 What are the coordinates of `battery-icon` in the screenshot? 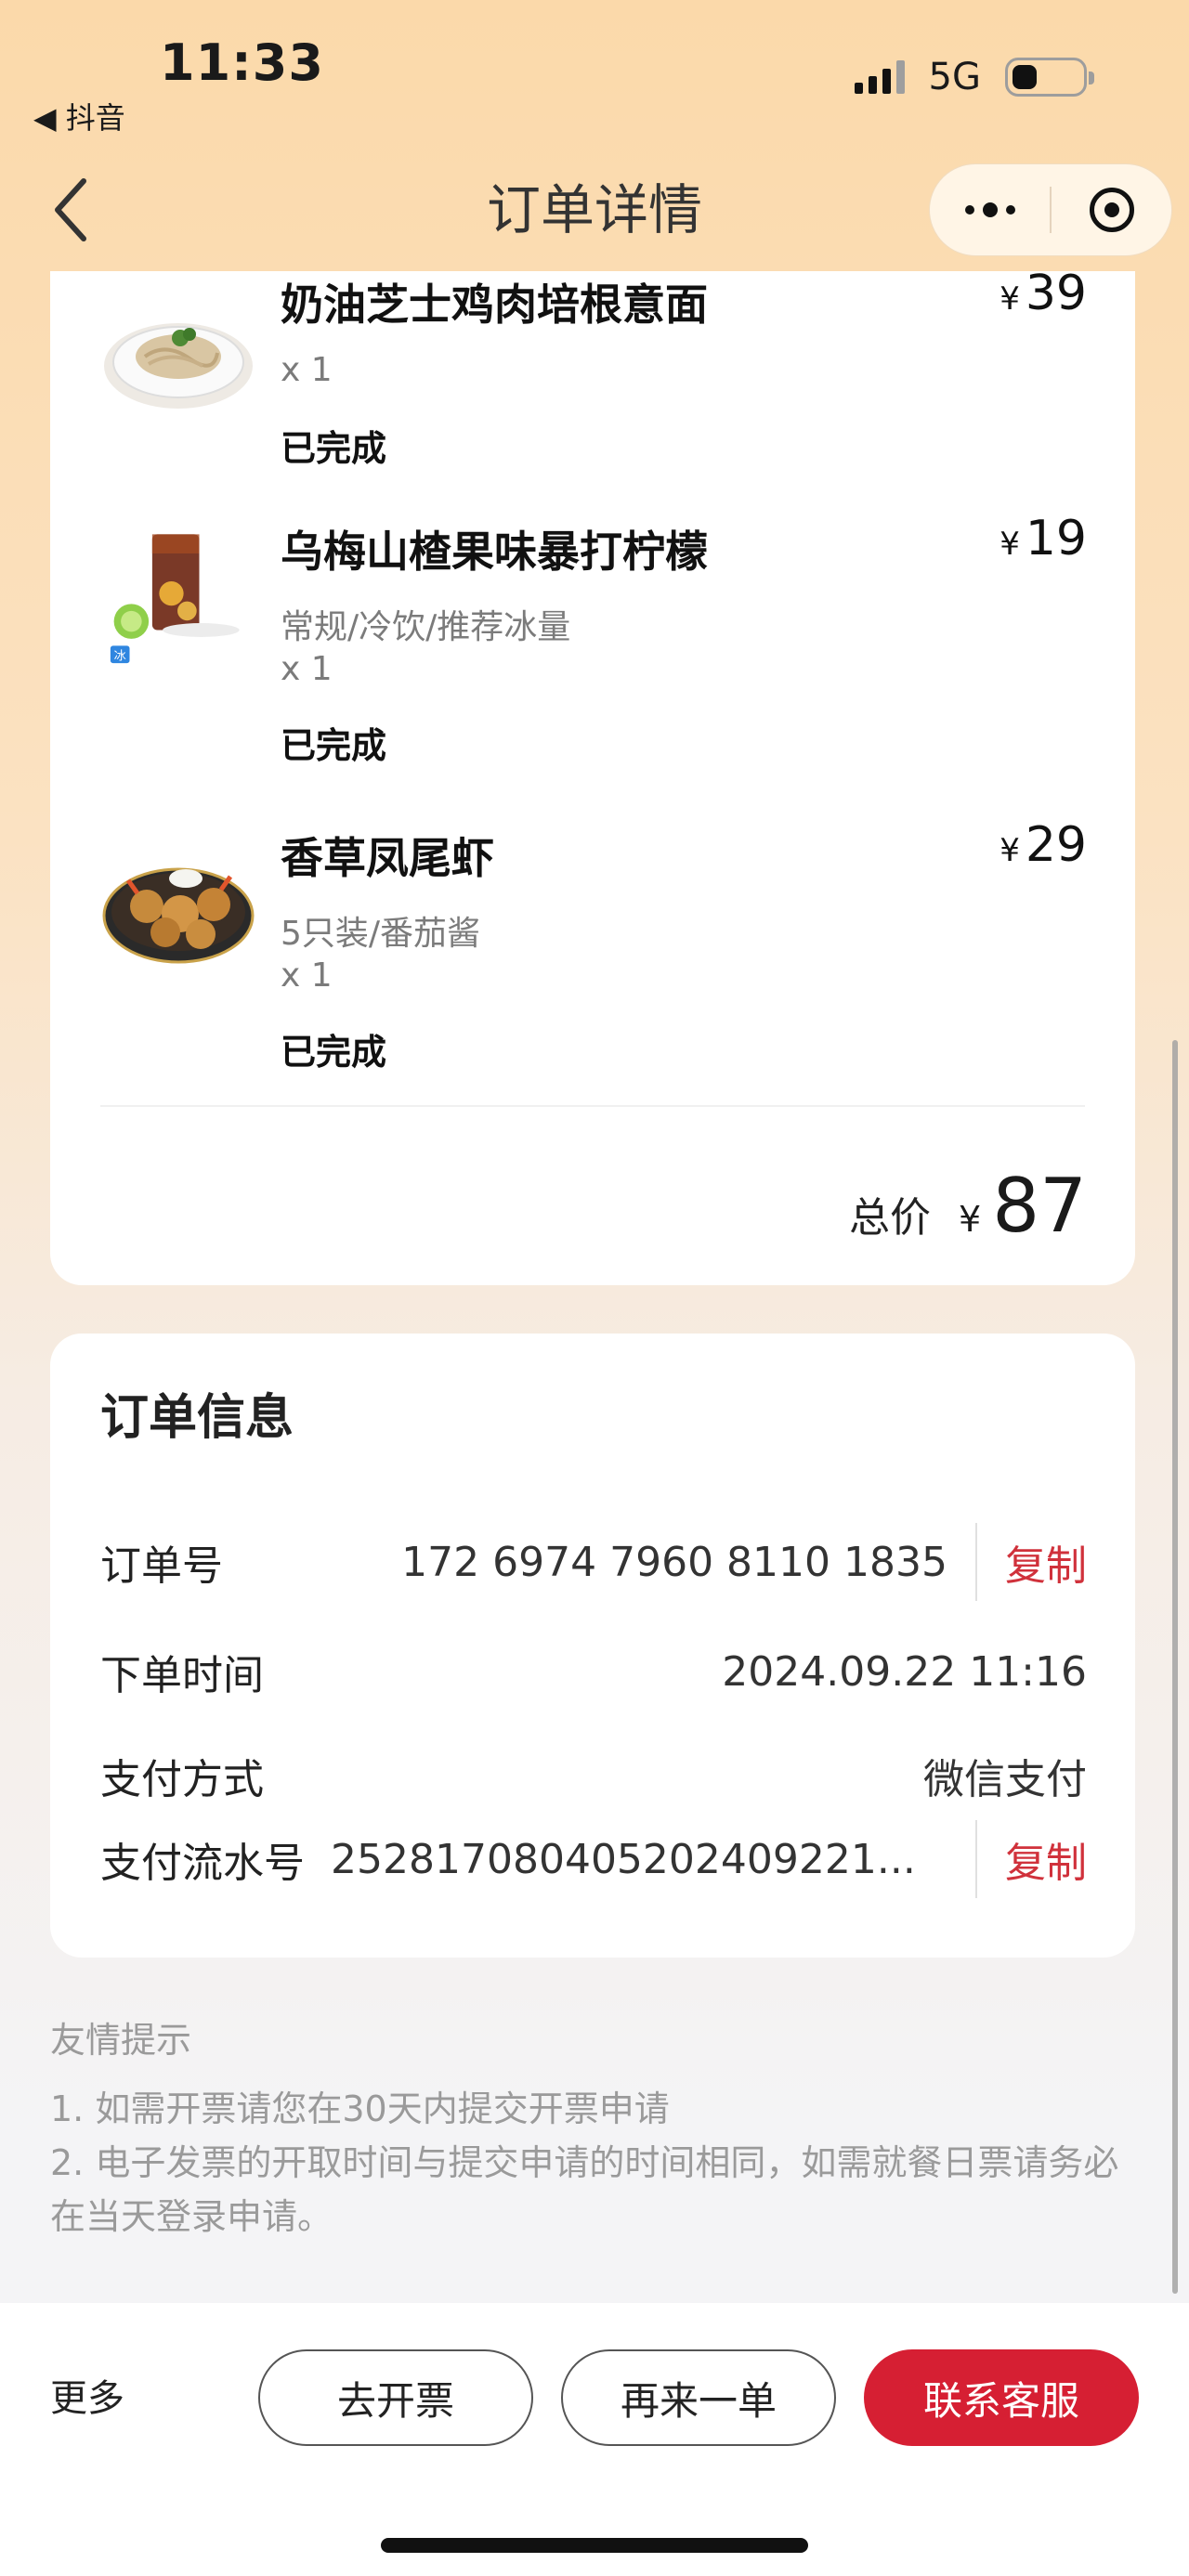 It's located at (1049, 78).